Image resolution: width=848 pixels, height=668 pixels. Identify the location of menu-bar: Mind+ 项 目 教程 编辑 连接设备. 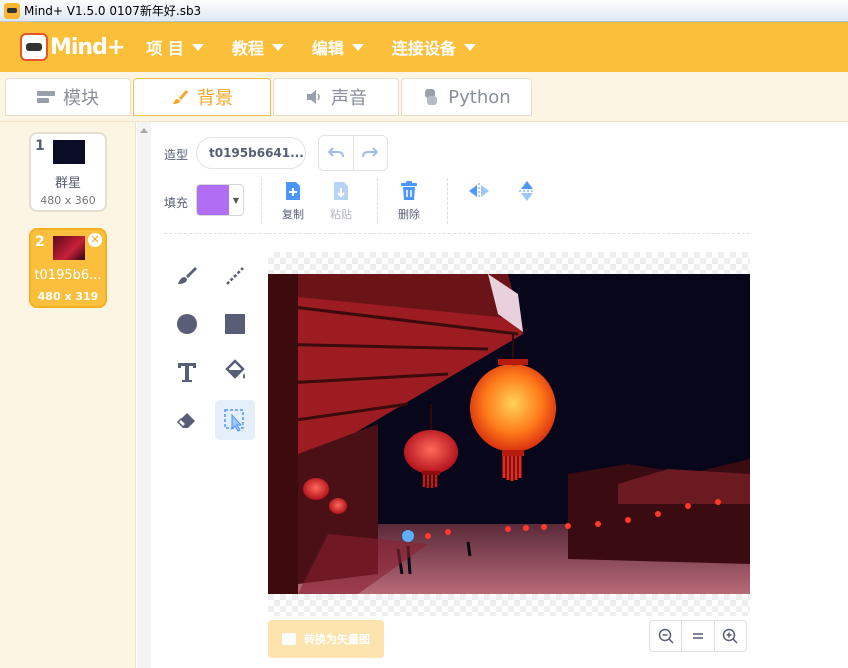
(424, 47).